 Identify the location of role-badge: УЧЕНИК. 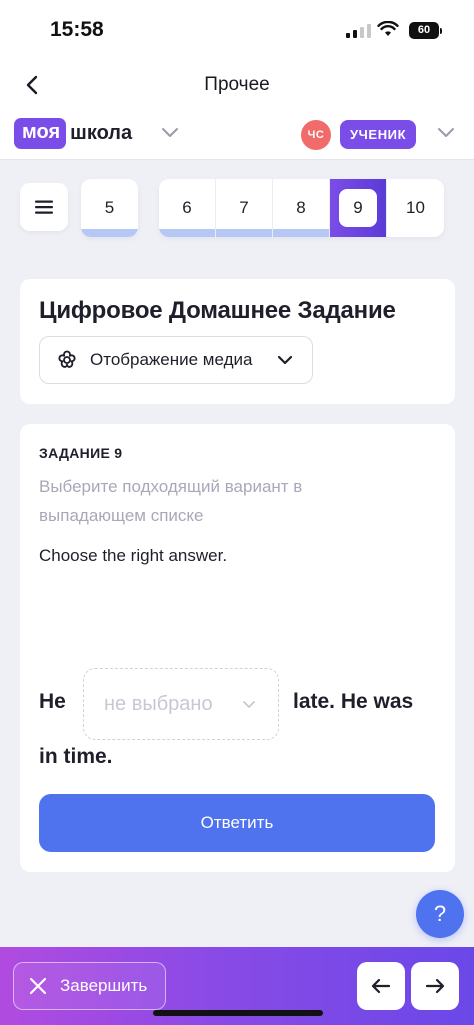
(378, 134).